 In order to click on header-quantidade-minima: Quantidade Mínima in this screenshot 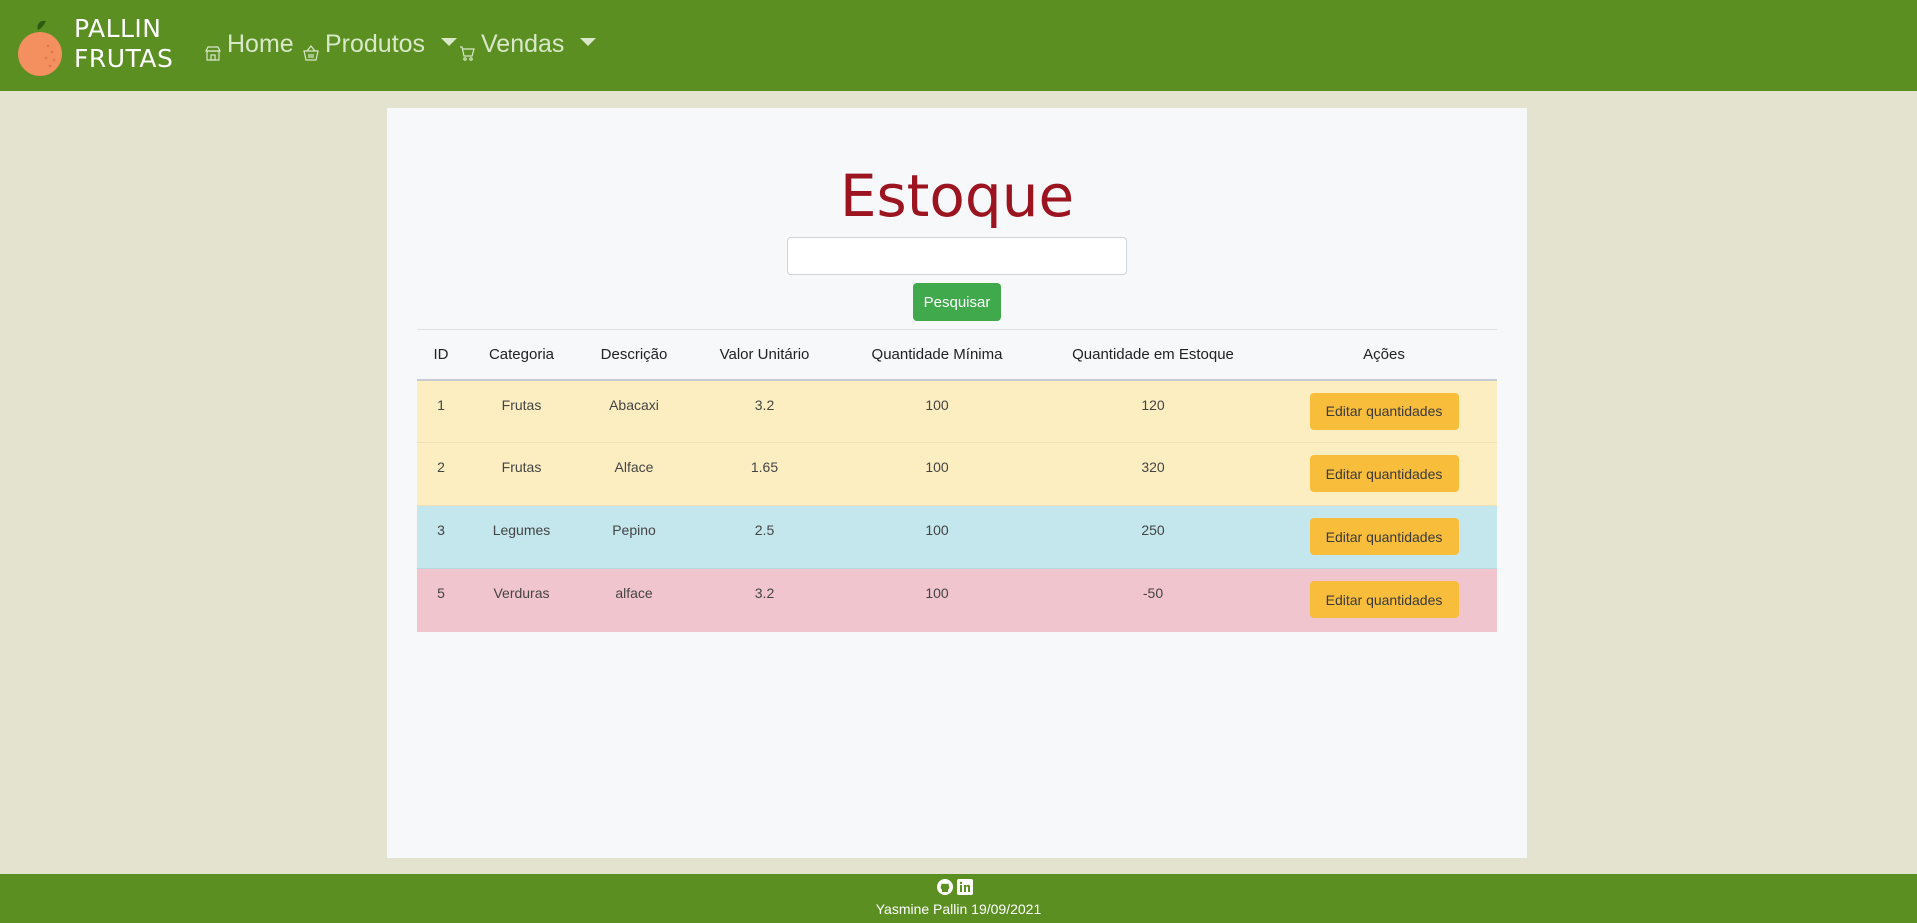, I will do `click(937, 355)`.